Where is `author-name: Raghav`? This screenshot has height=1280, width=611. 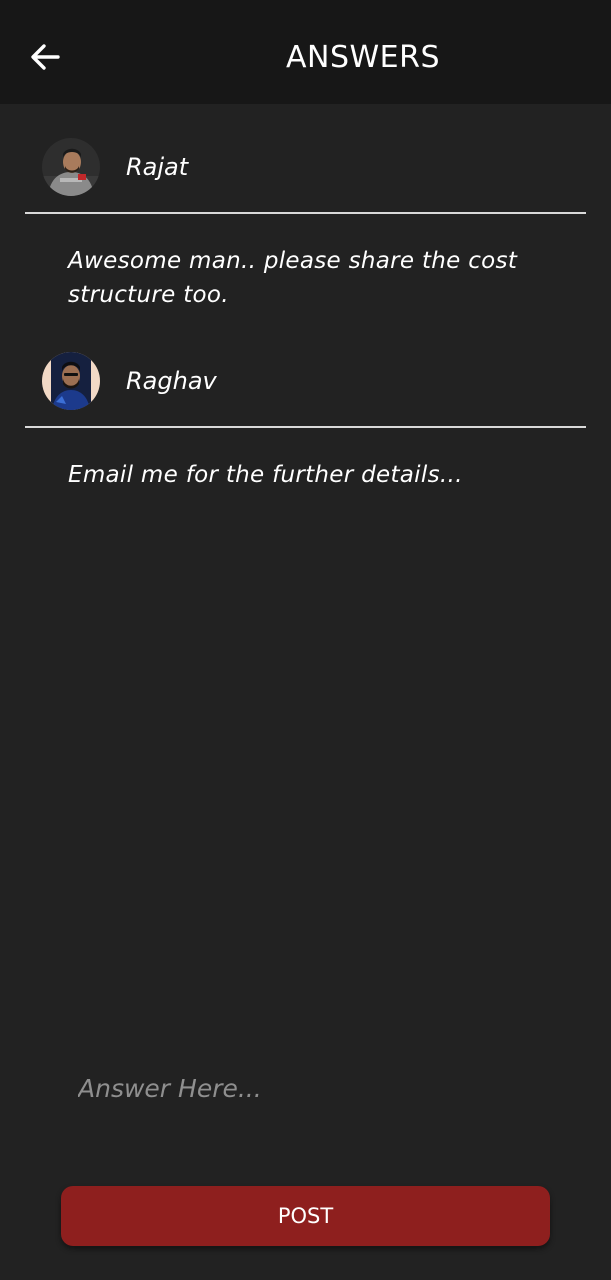 author-name: Raghav is located at coordinates (171, 381).